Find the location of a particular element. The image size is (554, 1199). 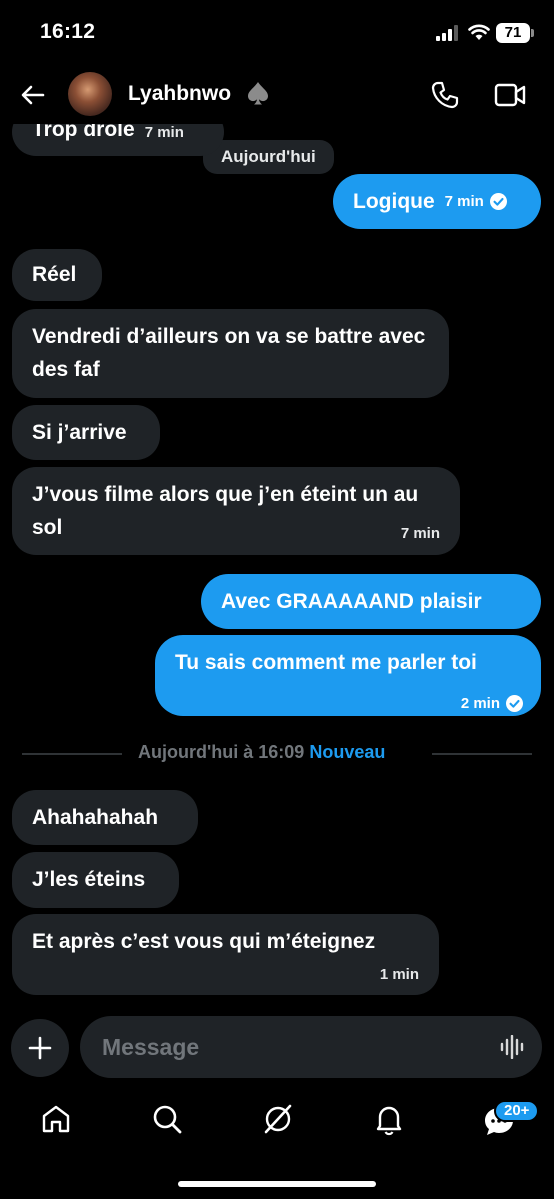

message-outgoing: Avec GRAAAAAND plaisir is located at coordinates (371, 601).